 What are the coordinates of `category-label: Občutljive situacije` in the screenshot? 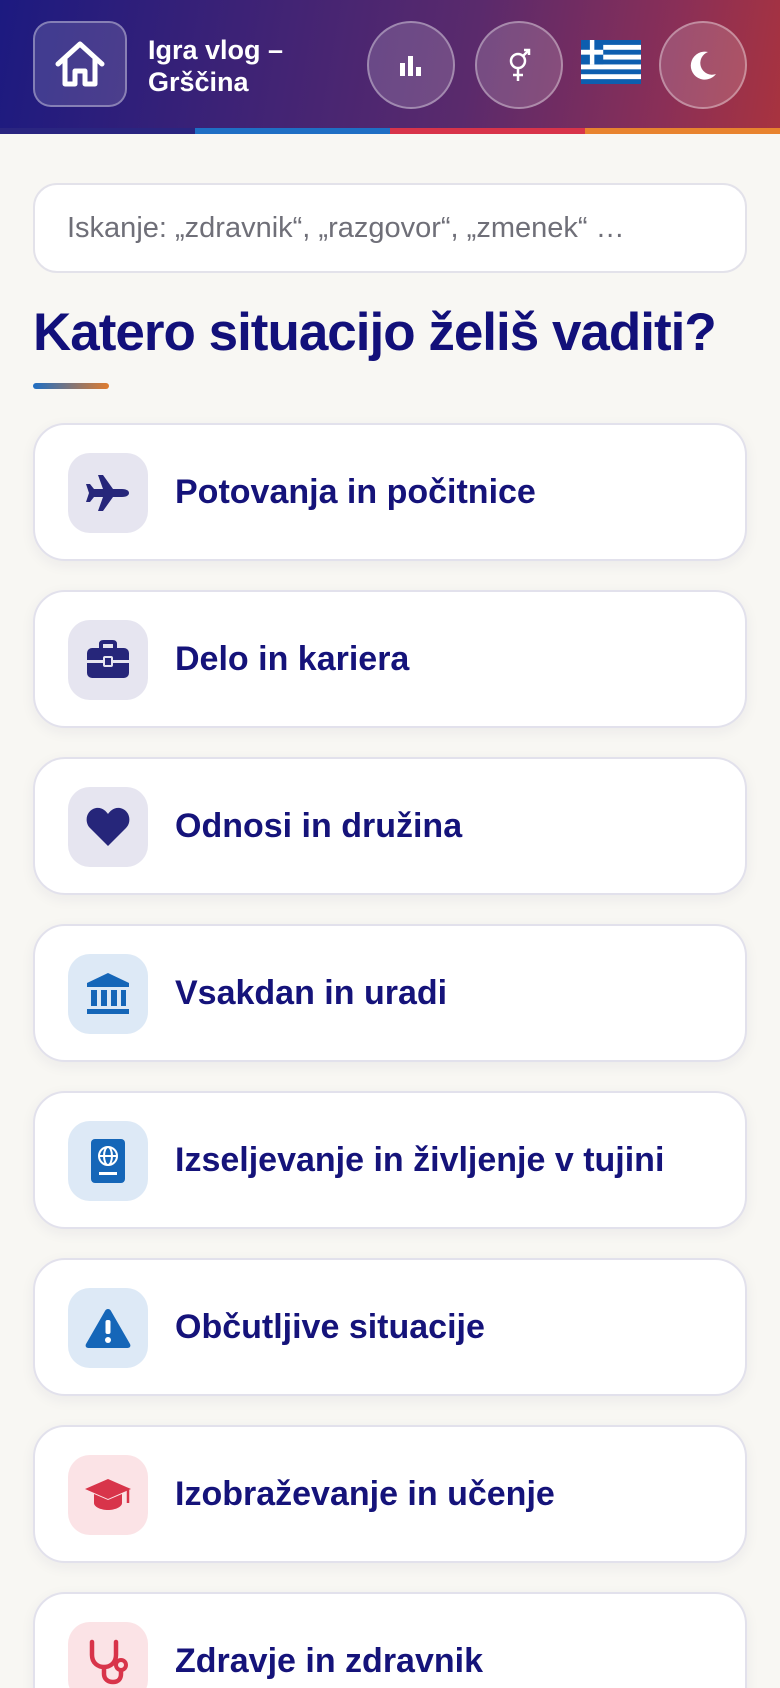 It's located at (330, 1327).